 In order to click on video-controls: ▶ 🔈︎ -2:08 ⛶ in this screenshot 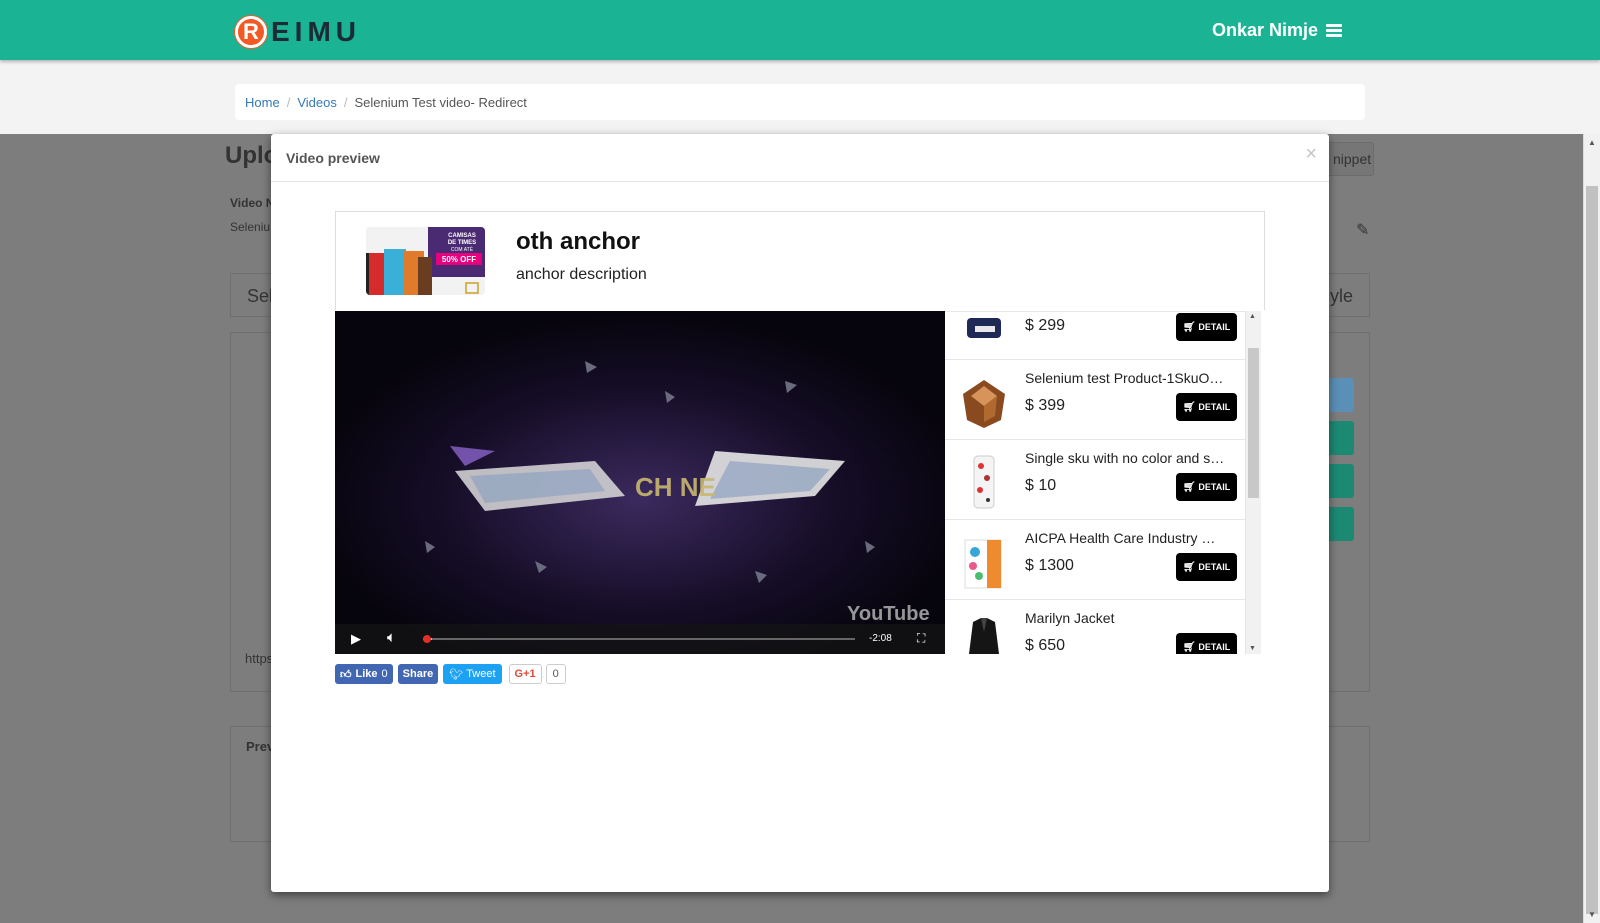, I will do `click(640, 639)`.